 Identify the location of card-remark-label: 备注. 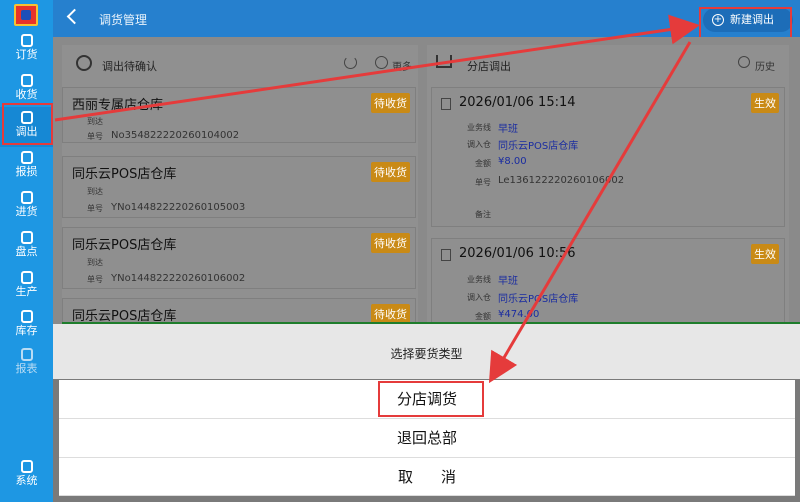
(483, 214).